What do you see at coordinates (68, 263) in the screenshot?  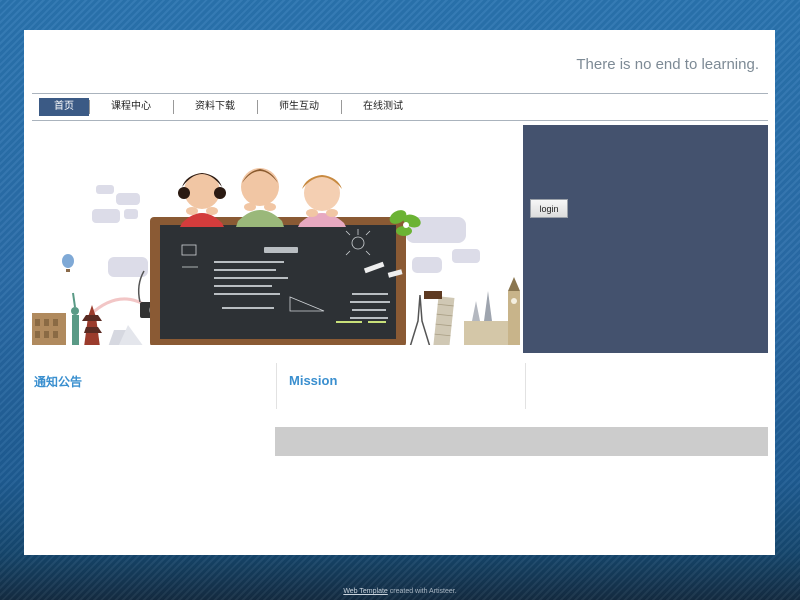 I see `balloon-icon` at bounding box center [68, 263].